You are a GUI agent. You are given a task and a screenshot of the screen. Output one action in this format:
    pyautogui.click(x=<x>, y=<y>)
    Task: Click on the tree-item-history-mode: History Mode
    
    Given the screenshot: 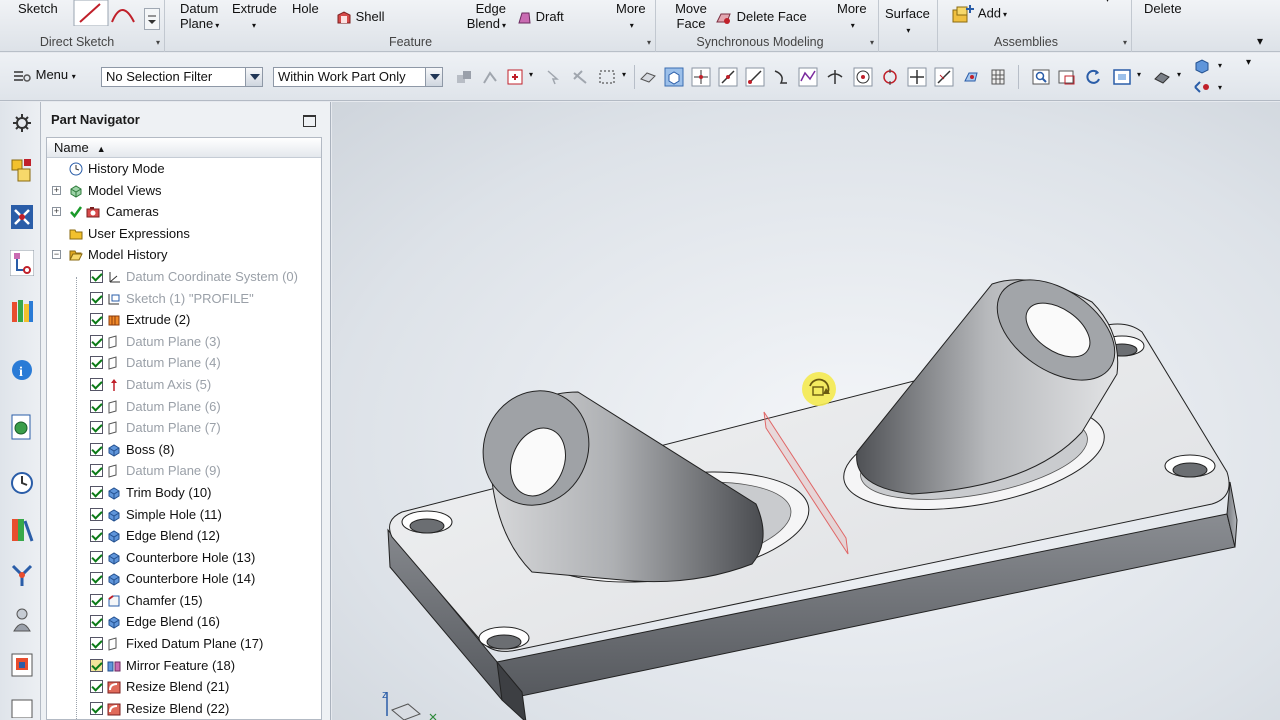 What is the action you would take?
    pyautogui.click(x=184, y=169)
    